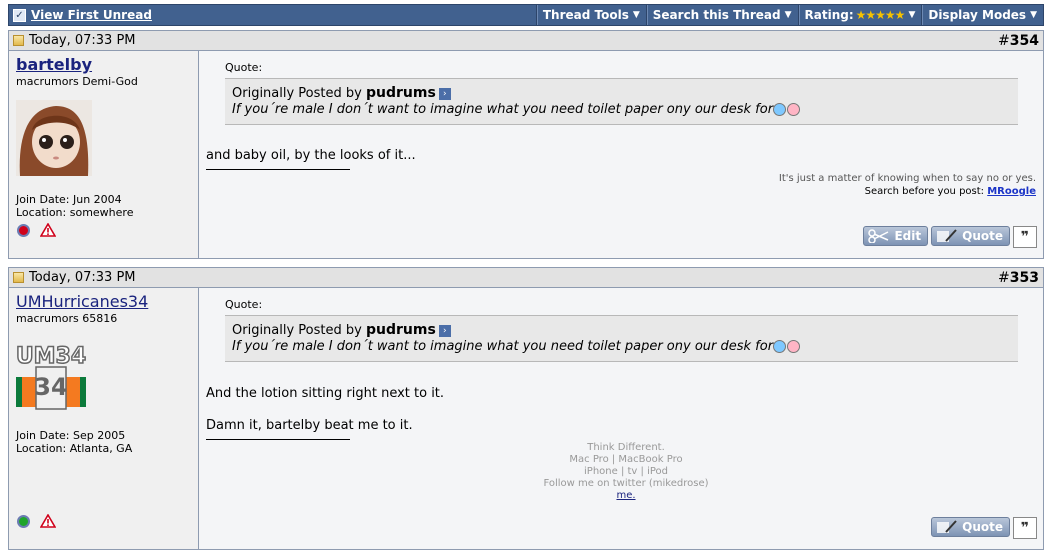 The image size is (1052, 554). Describe the element at coordinates (908, 236) in the screenshot. I see `edit-label: Edit` at that location.